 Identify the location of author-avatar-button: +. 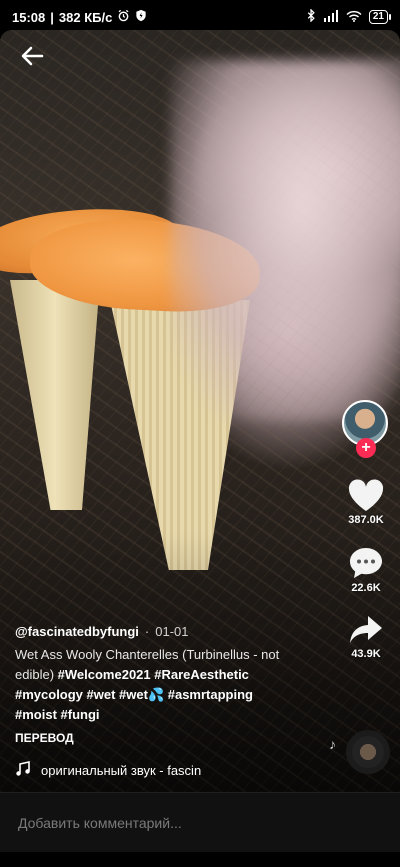
(366, 429).